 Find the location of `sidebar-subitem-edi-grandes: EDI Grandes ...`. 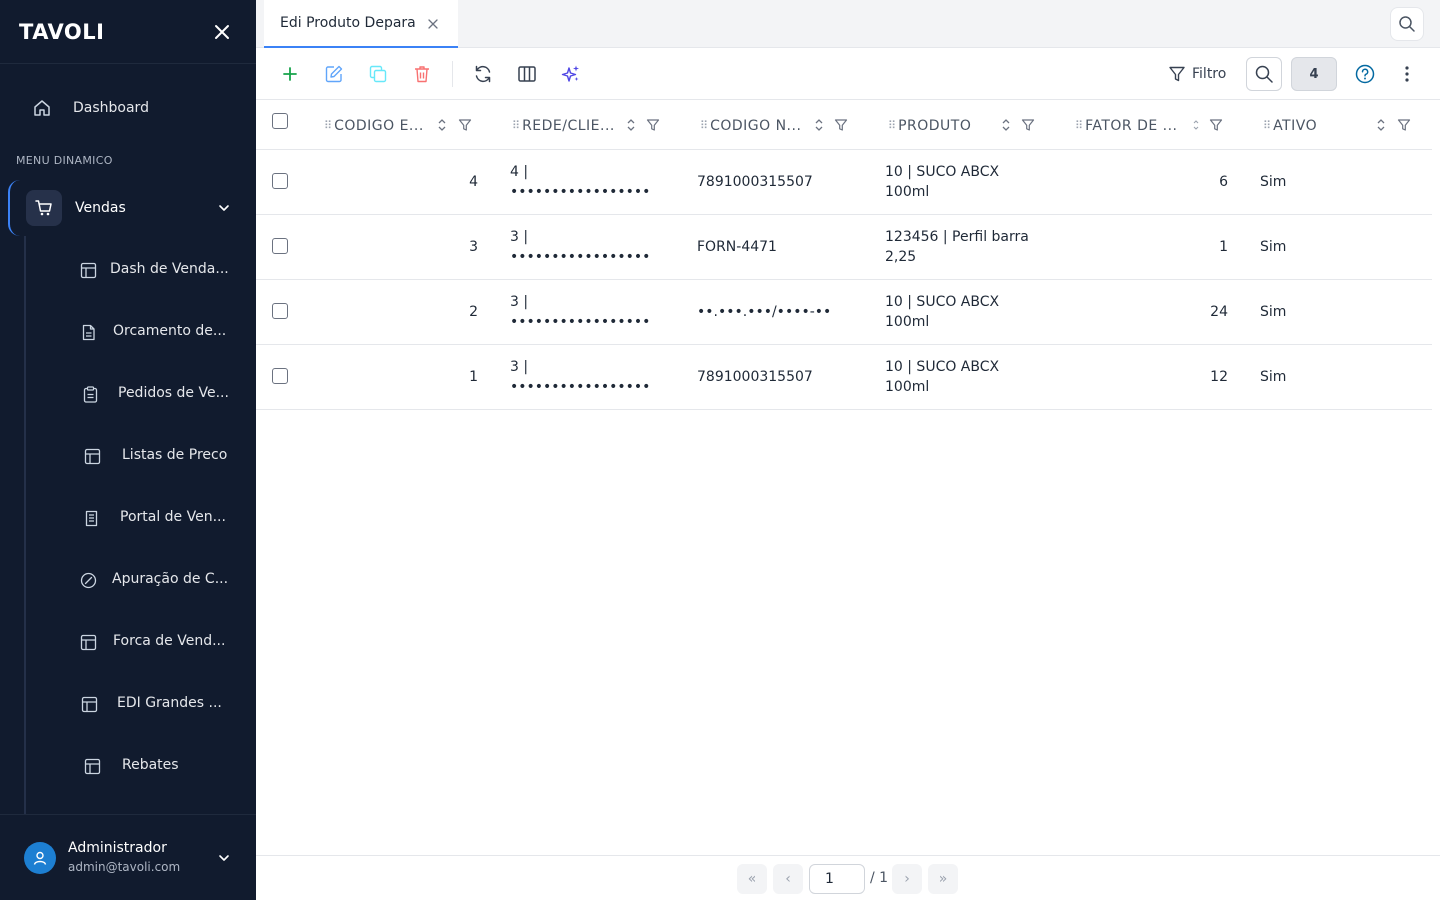

sidebar-subitem-edi-grandes: EDI Grandes ... is located at coordinates (128, 704).